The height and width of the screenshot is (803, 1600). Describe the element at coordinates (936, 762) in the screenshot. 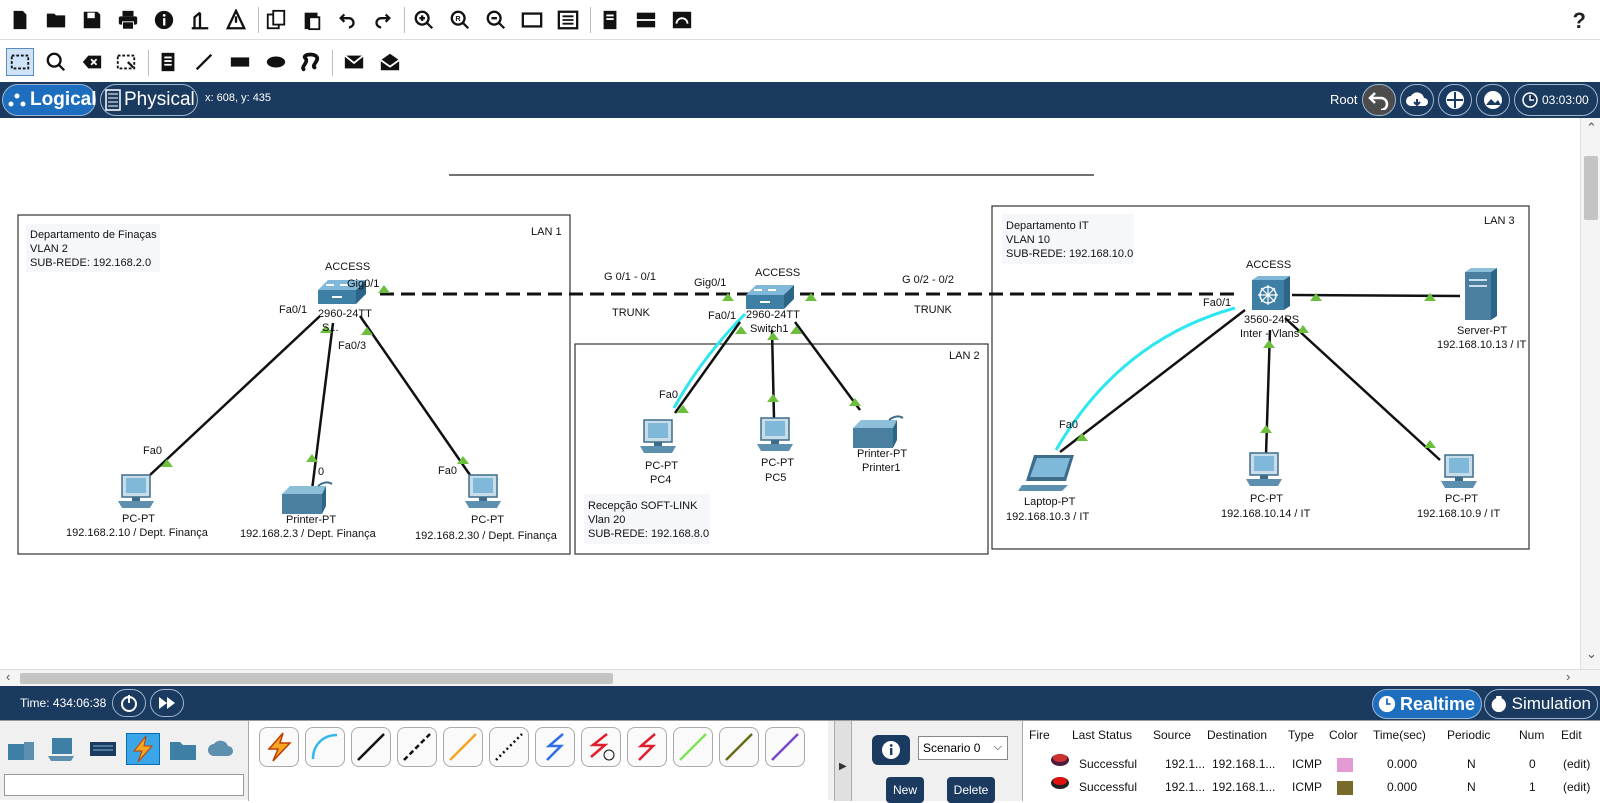

I see `scenario-panel: Scenario 0 ⌵ New Delete` at that location.